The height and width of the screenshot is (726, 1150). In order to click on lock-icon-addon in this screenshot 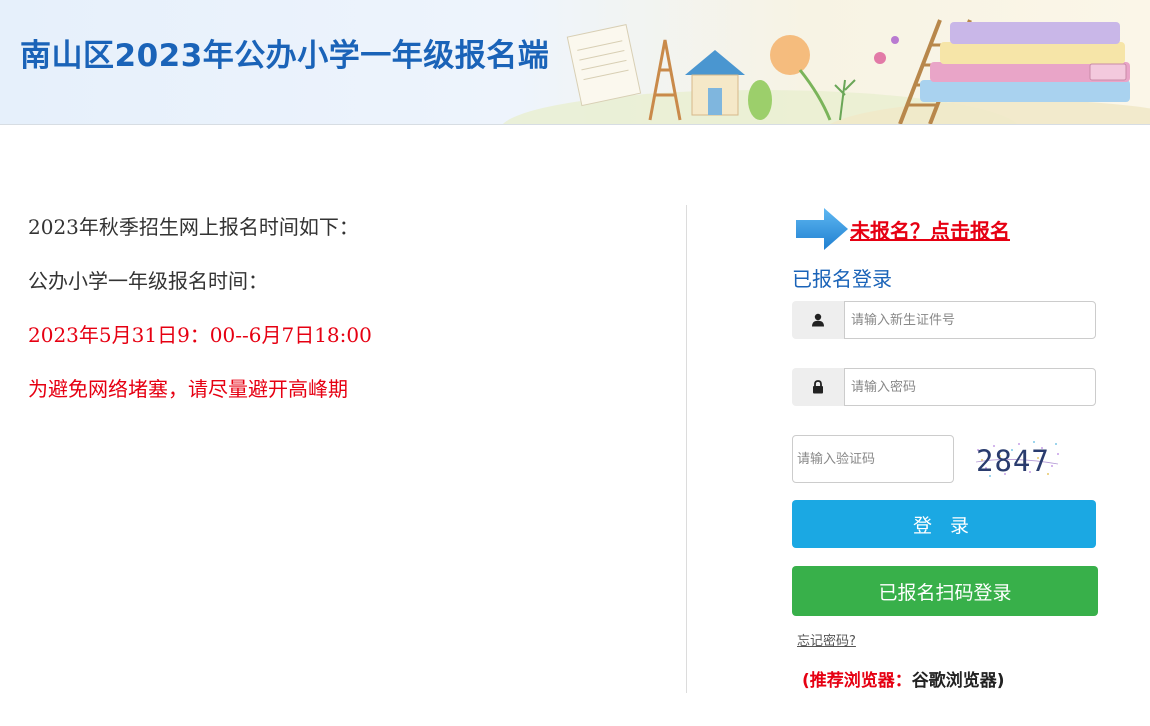, I will do `click(818, 387)`.